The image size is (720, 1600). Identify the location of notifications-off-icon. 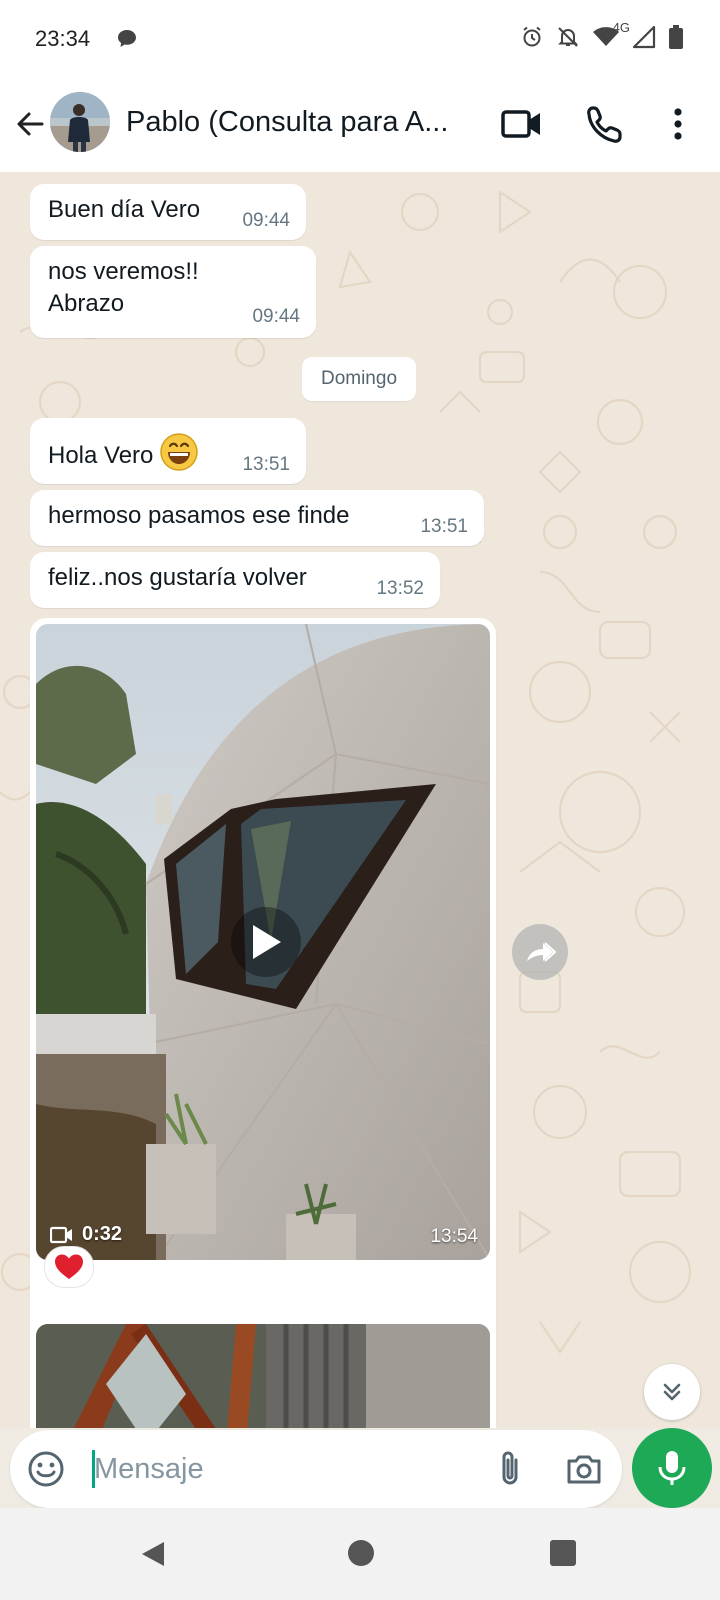
(568, 39).